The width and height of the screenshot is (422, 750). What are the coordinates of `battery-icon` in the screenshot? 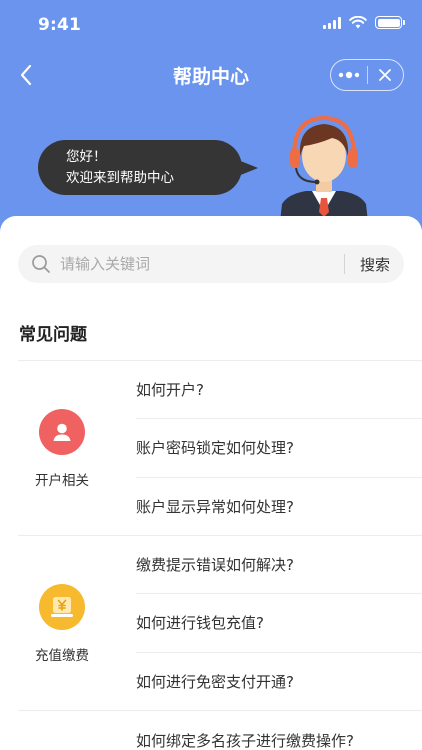 It's located at (390, 22).